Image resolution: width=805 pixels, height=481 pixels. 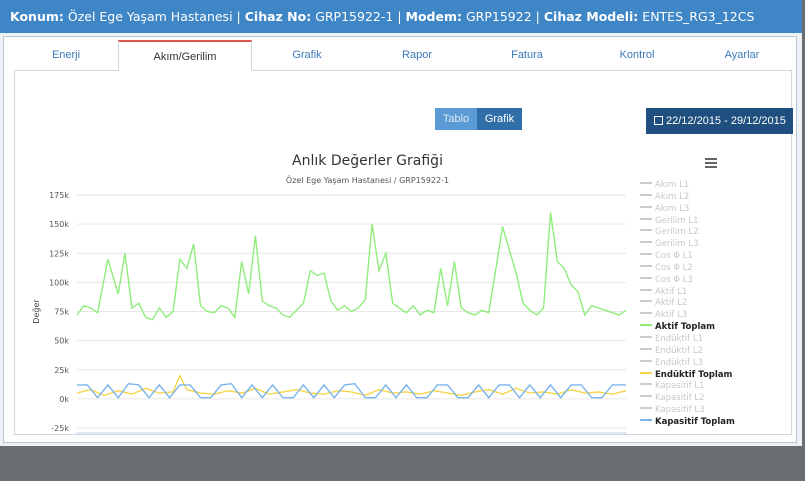 I want to click on legend-item: Gerilim L2, so click(x=690, y=233).